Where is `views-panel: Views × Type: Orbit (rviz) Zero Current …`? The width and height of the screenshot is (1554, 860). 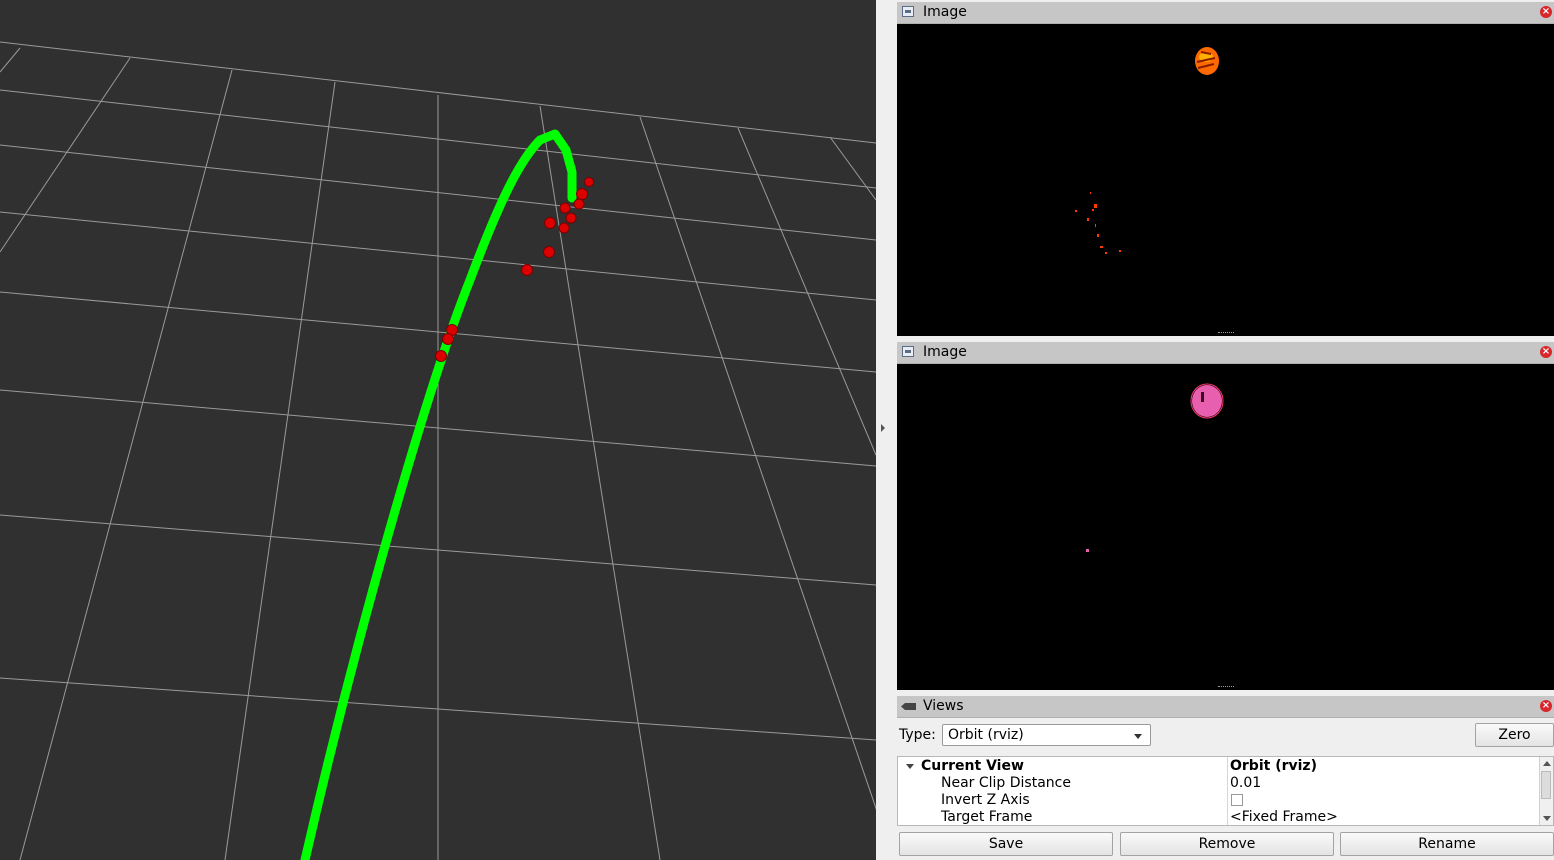
views-panel: Views × Type: Orbit (rviz) Zero Current … is located at coordinates (1225, 778).